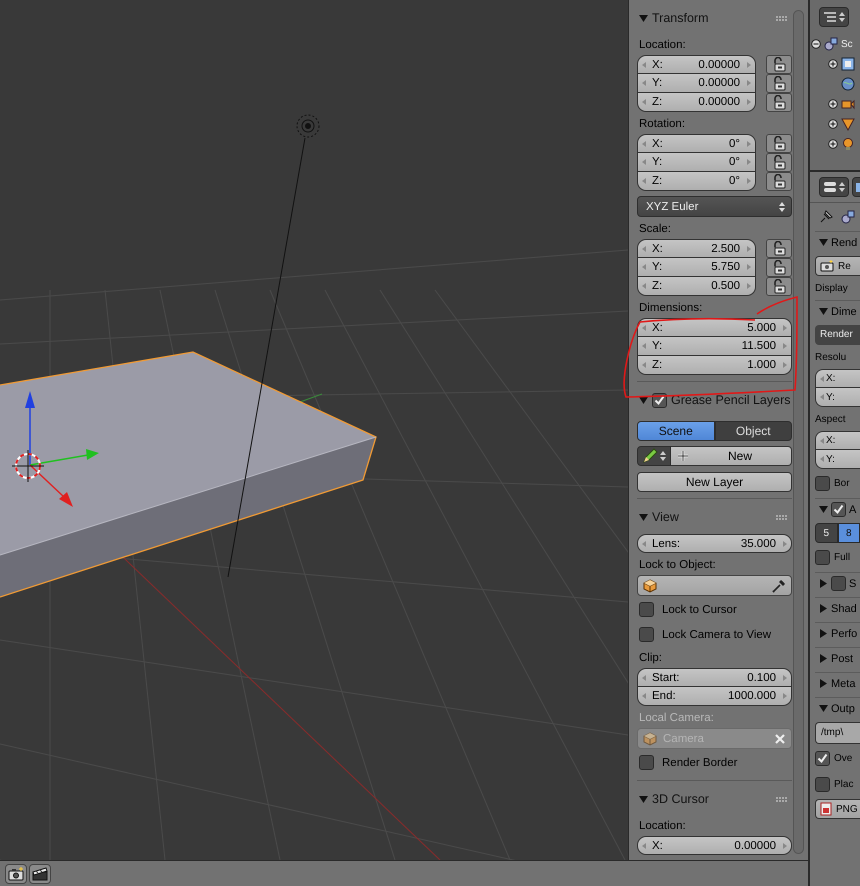  What do you see at coordinates (188, 474) in the screenshot?
I see `box-mesh-drawing` at bounding box center [188, 474].